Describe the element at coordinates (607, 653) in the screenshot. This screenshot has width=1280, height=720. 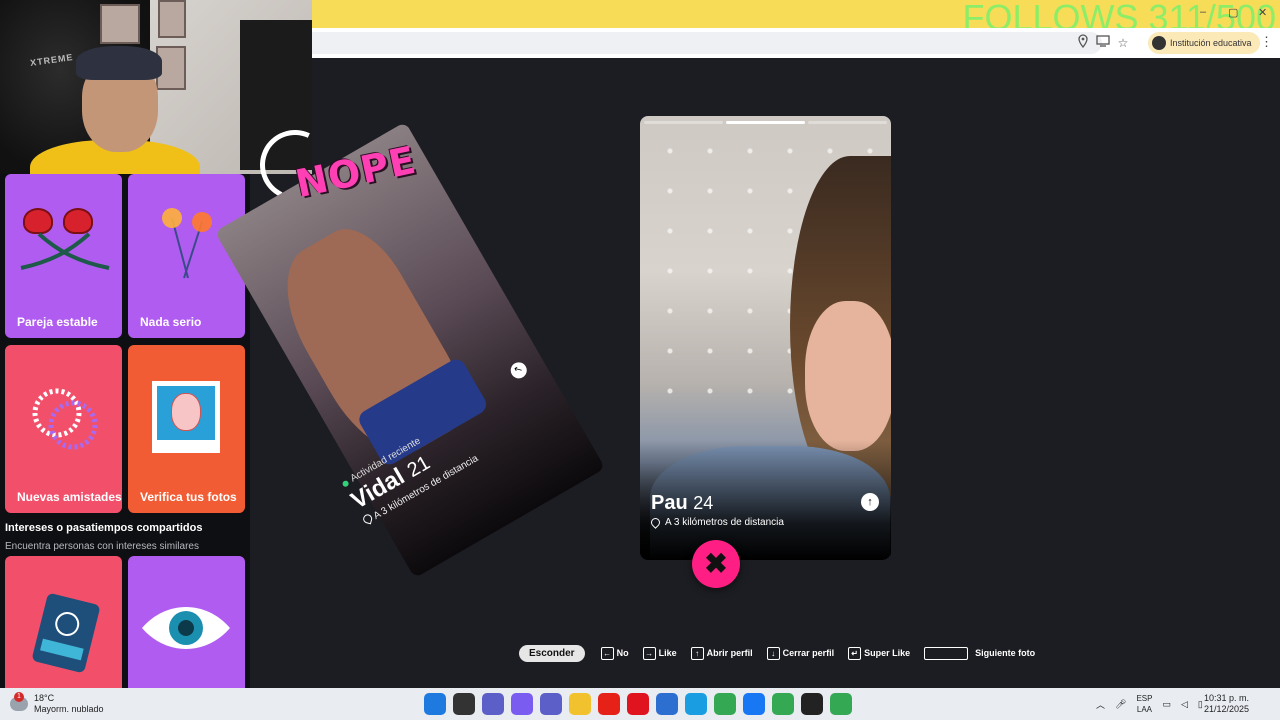
I see `arrow-left-icon: ←` at that location.